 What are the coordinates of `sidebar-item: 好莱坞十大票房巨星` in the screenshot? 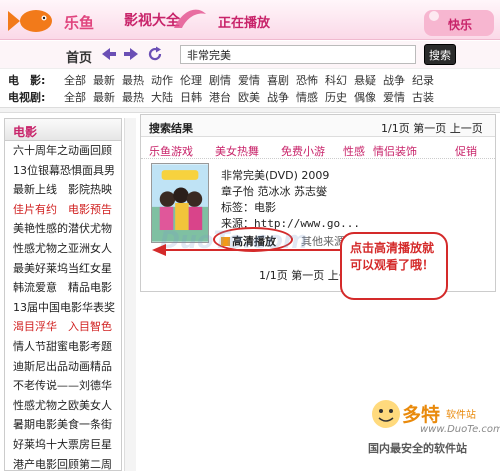 It's located at (63, 445).